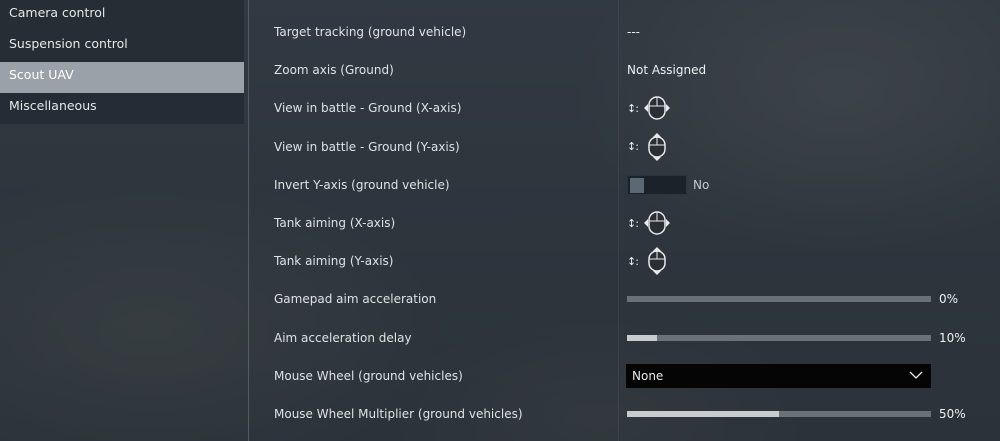  I want to click on aim-delay-slider, so click(779, 337).